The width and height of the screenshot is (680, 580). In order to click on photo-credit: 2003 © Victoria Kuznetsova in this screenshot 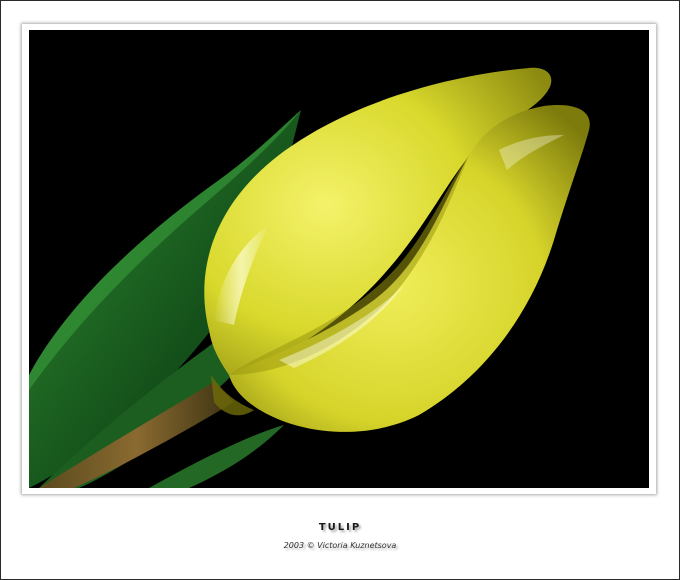, I will do `click(340, 545)`.